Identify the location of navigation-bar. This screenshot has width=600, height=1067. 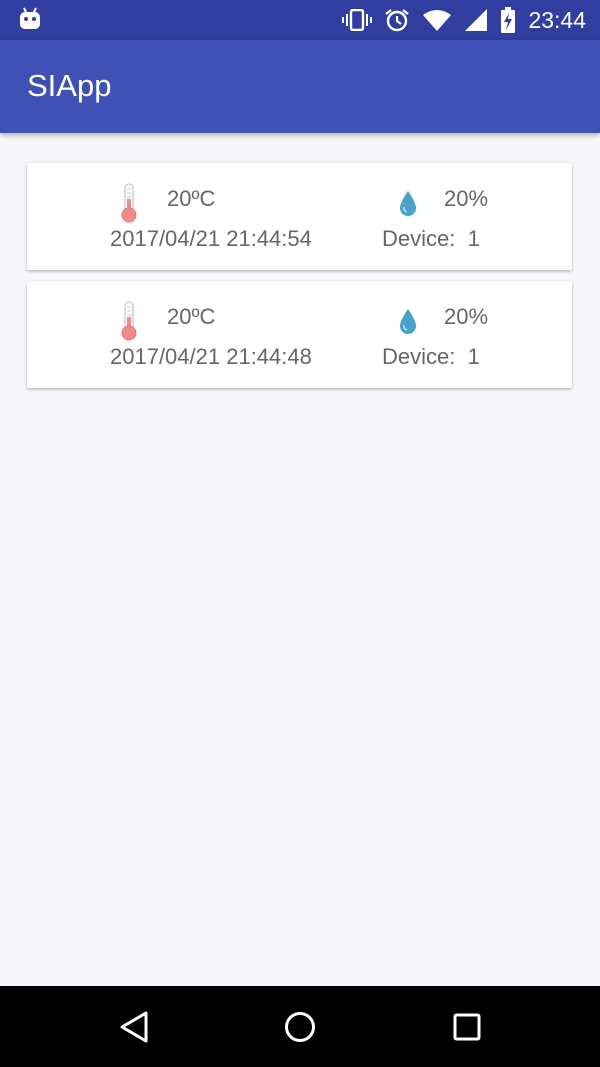
(300, 1026).